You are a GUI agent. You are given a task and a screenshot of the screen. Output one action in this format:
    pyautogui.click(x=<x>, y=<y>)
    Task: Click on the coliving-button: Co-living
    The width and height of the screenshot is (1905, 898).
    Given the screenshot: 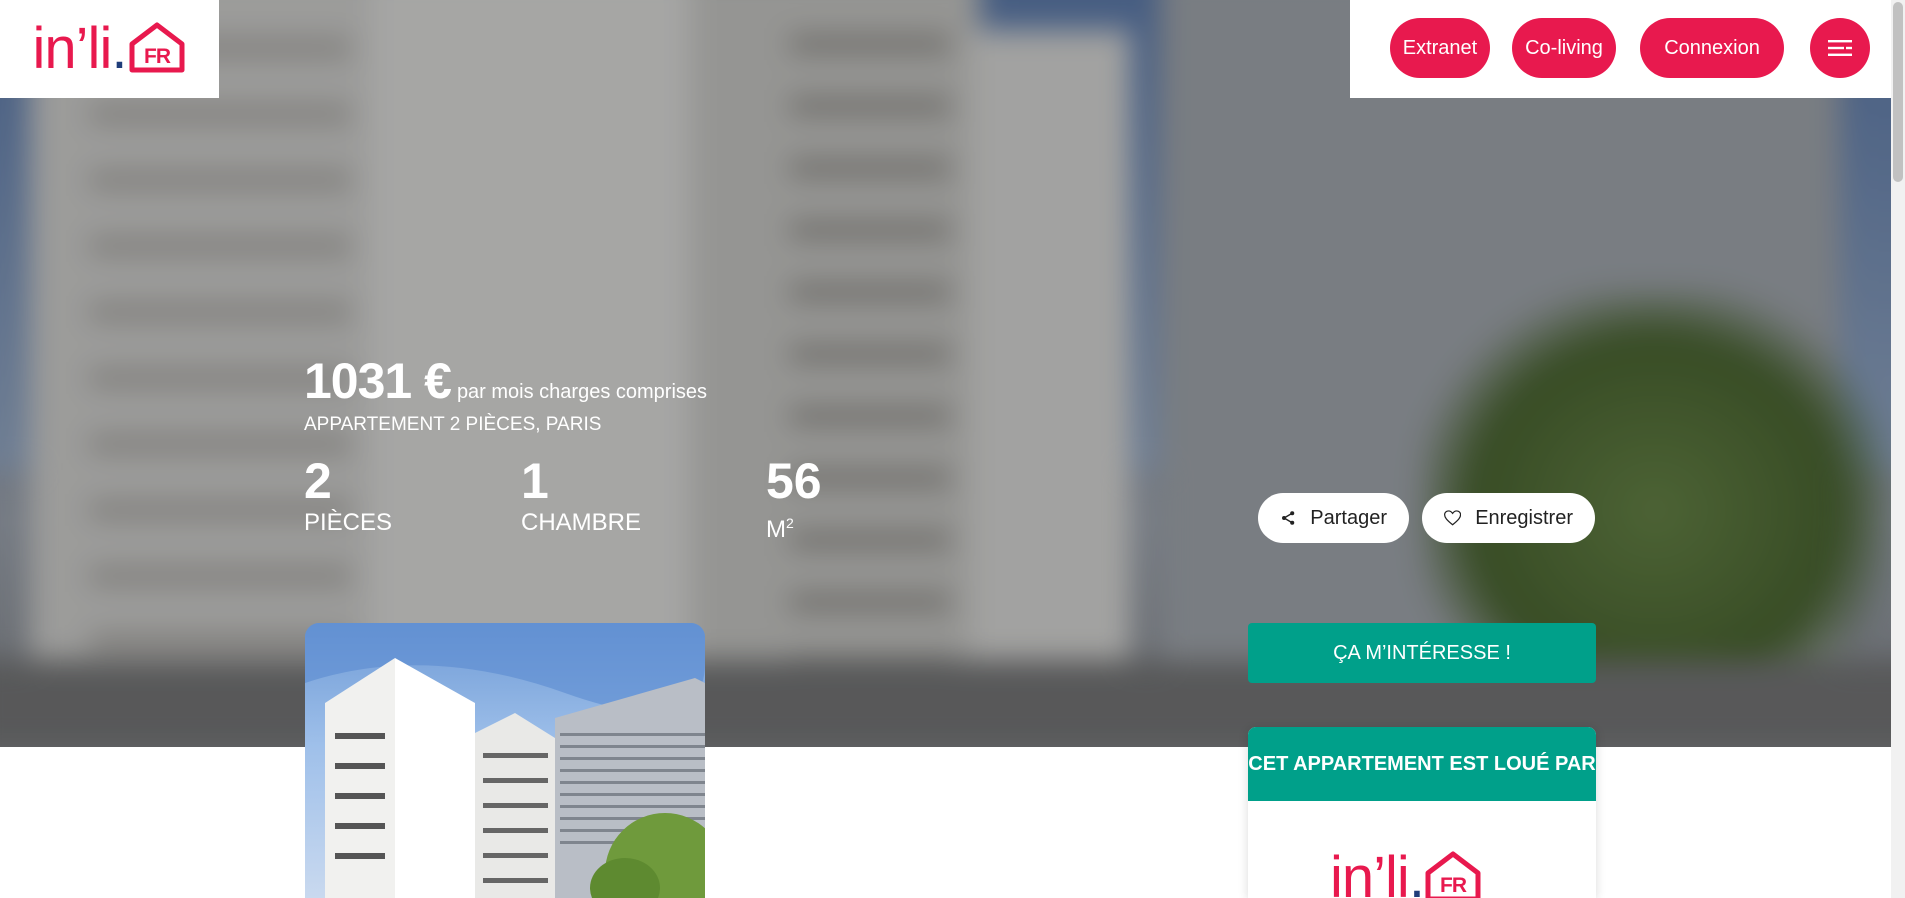 What is the action you would take?
    pyautogui.click(x=1564, y=48)
    